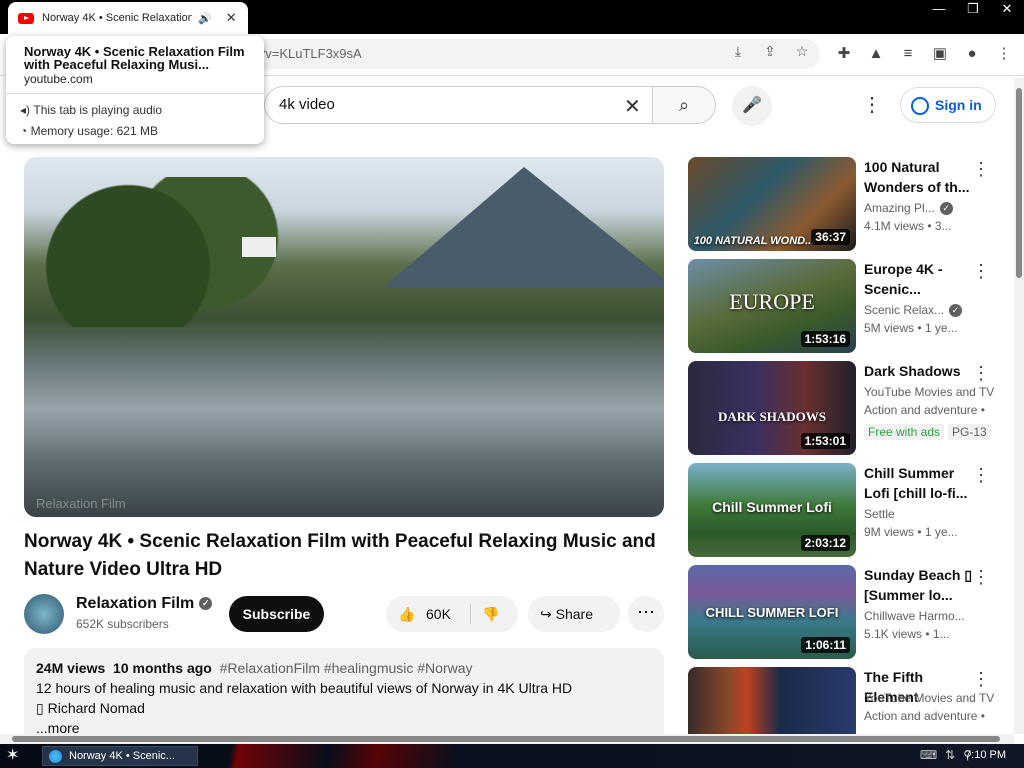 This screenshot has height=768, width=1024. Describe the element at coordinates (876, 54) in the screenshot. I see `labs-flask-icon: ▲` at that location.